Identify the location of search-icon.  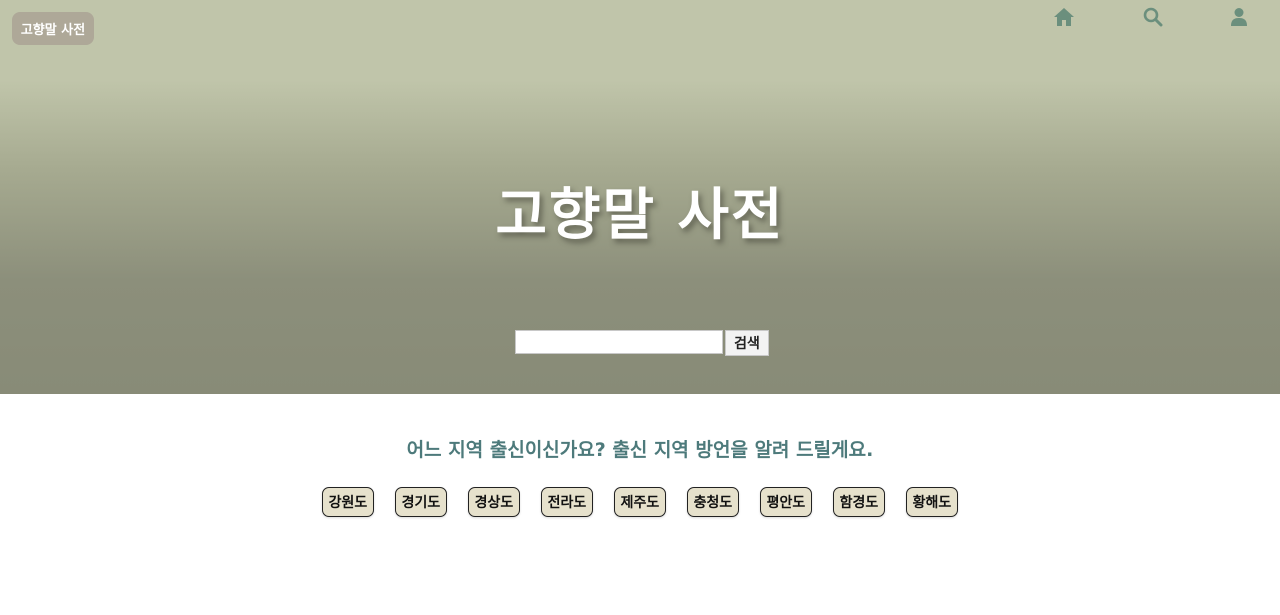
(1153, 17).